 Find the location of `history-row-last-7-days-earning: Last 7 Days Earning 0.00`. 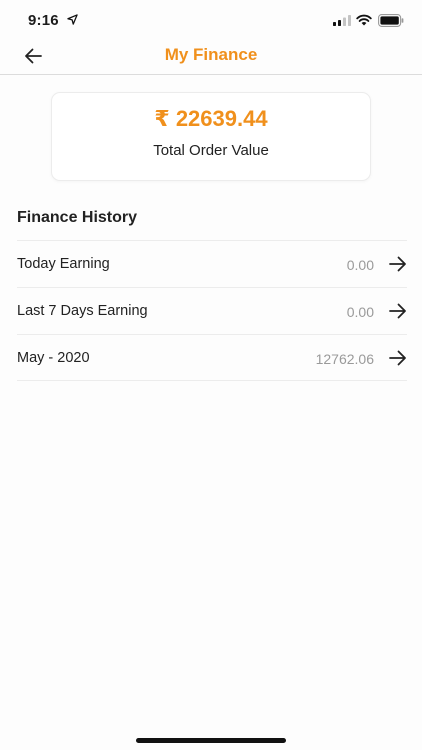

history-row-last-7-days-earning: Last 7 Days Earning 0.00 is located at coordinates (212, 310).